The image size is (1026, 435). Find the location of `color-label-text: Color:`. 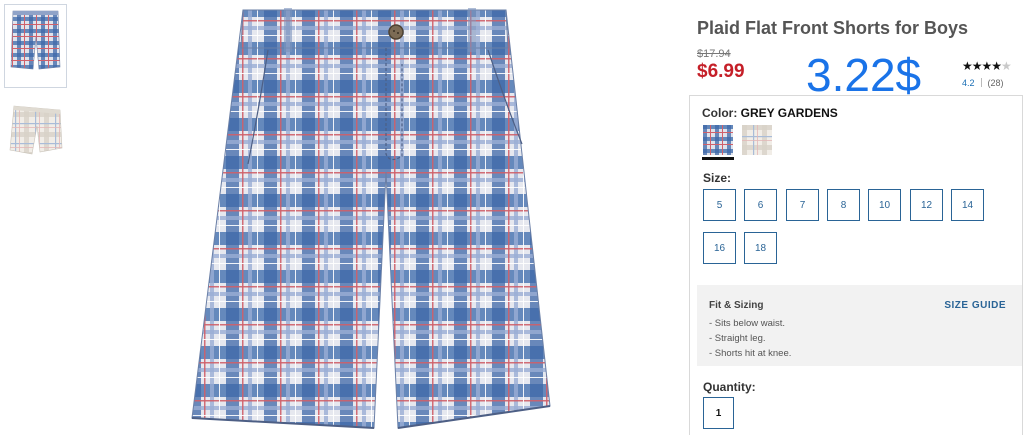

color-label-text: Color: is located at coordinates (720, 113).